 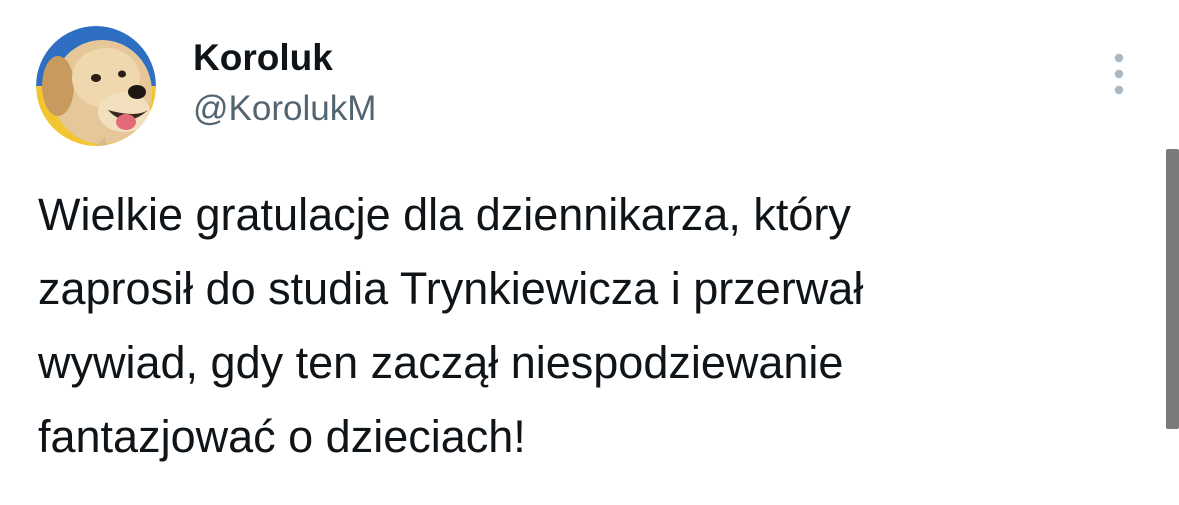 I want to click on tweet-text-line: wywiad, gdy ten zaczął niespodziewanie, so click(x=441, y=362).